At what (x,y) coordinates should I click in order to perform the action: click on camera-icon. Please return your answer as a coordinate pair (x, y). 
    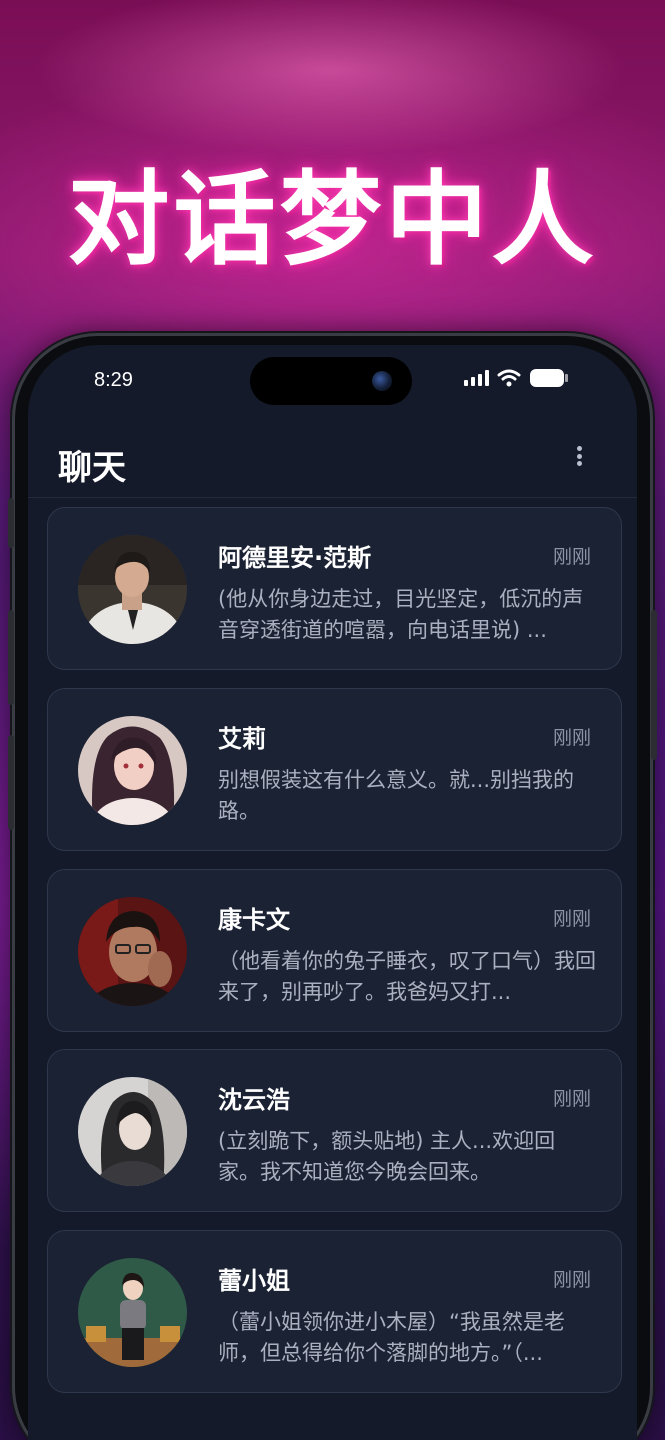
    Looking at the image, I should click on (382, 381).